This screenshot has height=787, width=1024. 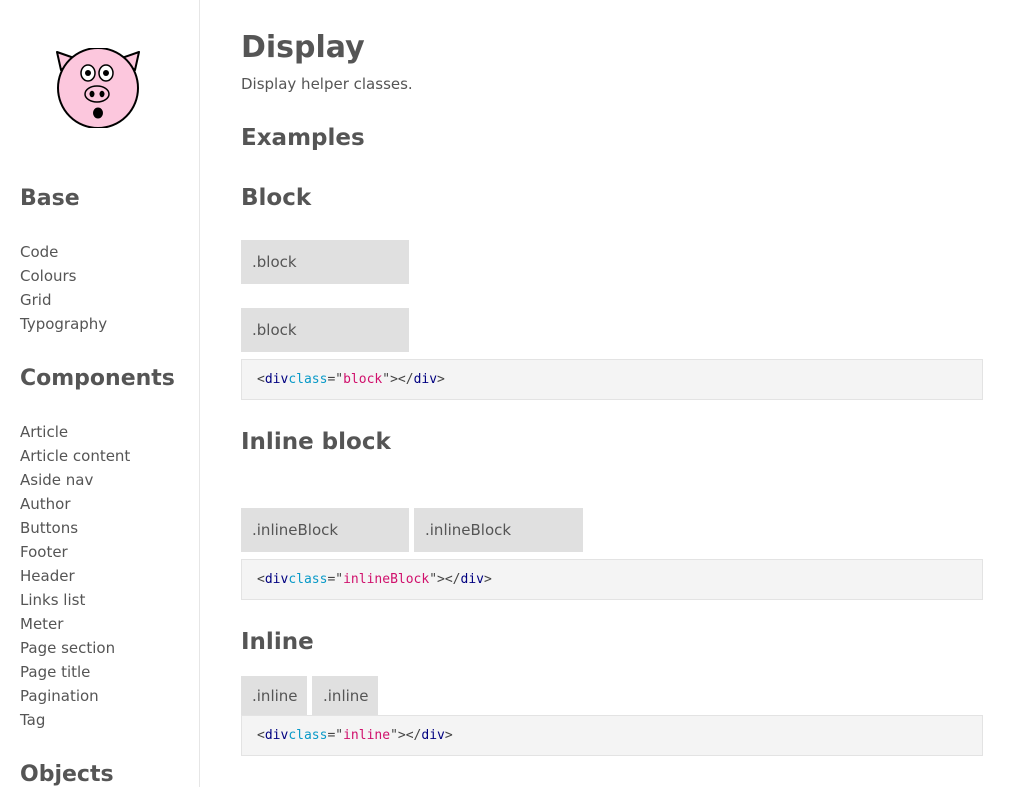 I want to click on nav-heading-base: Base, so click(x=50, y=198).